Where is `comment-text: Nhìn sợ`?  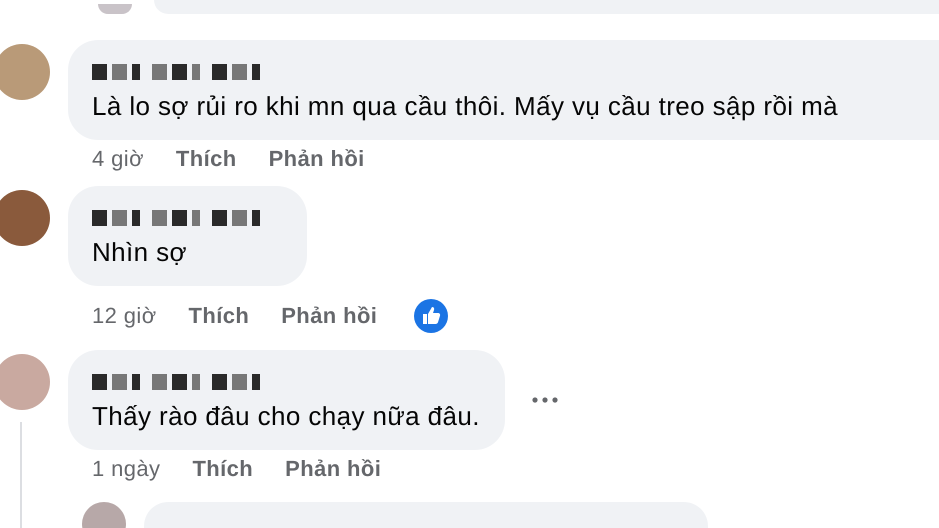
comment-text: Nhìn sợ is located at coordinates (140, 252).